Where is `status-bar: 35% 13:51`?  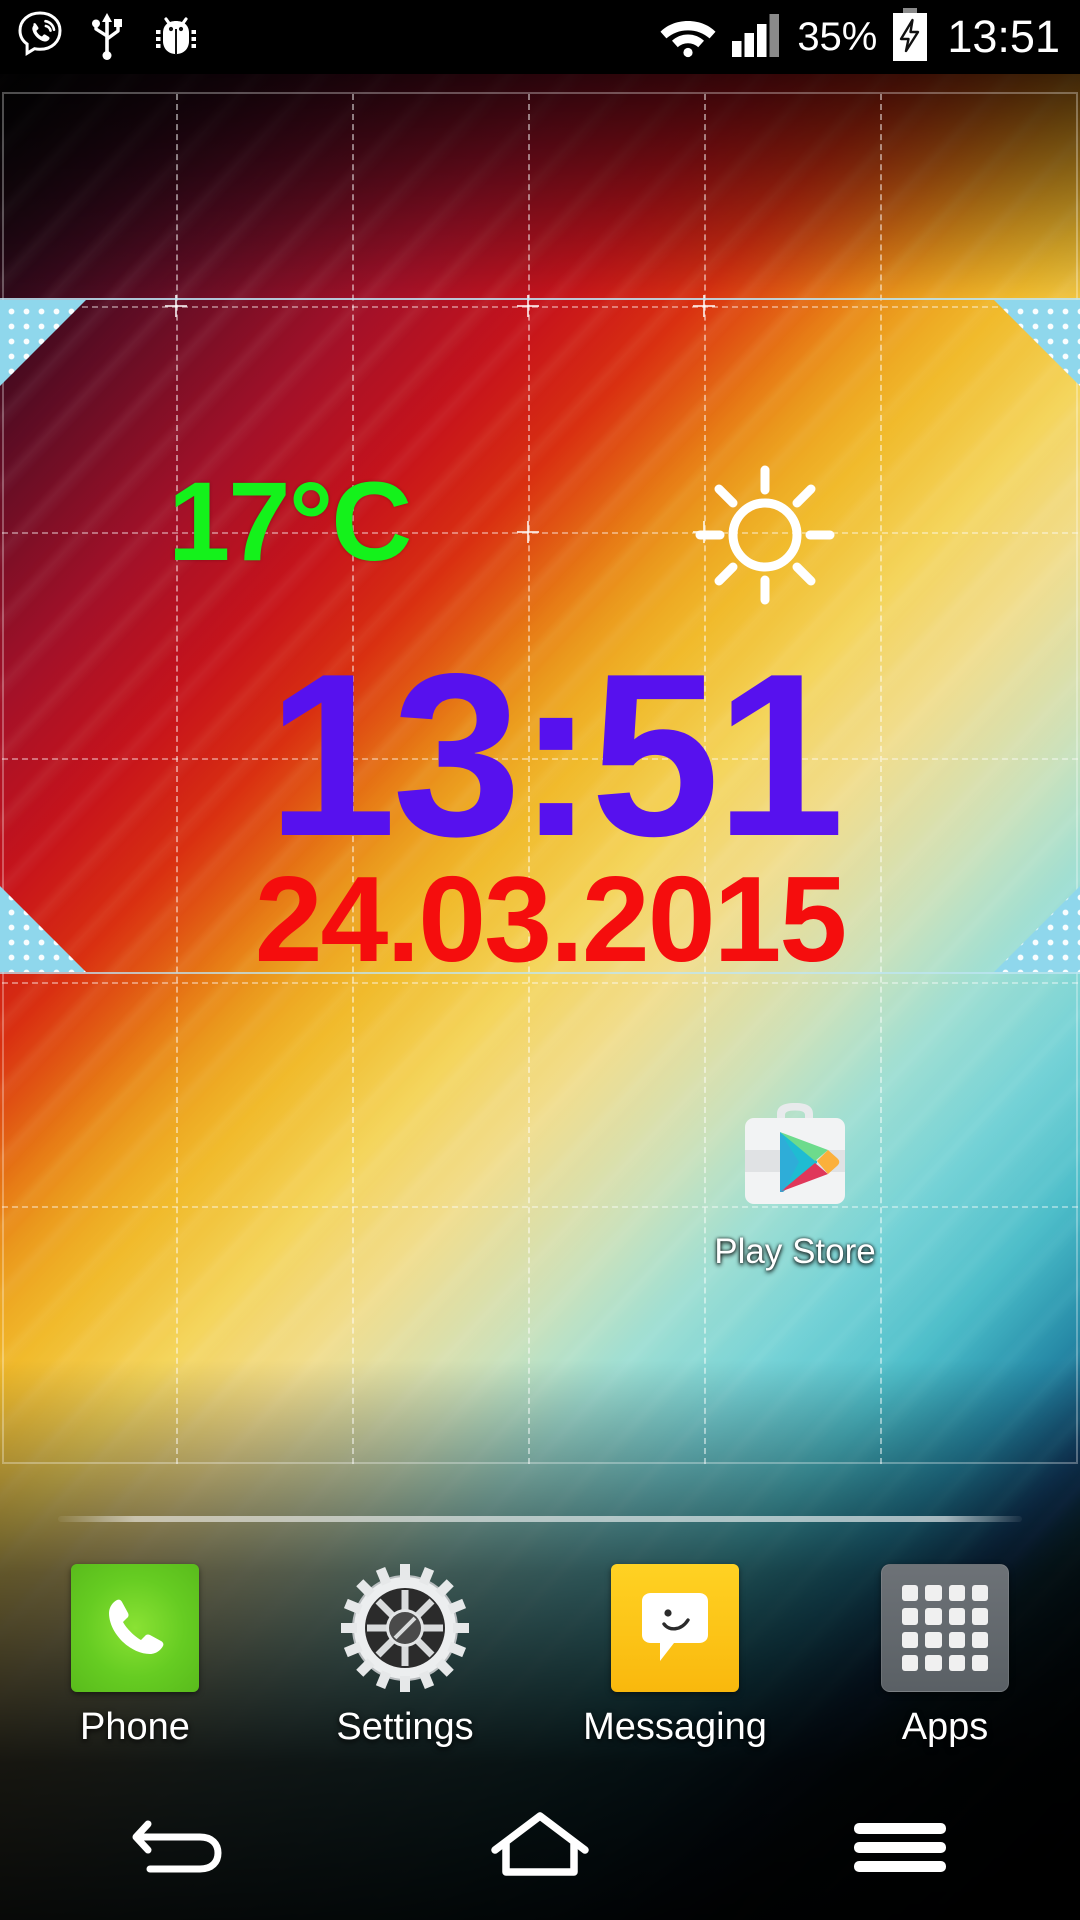 status-bar: 35% 13:51 is located at coordinates (540, 37).